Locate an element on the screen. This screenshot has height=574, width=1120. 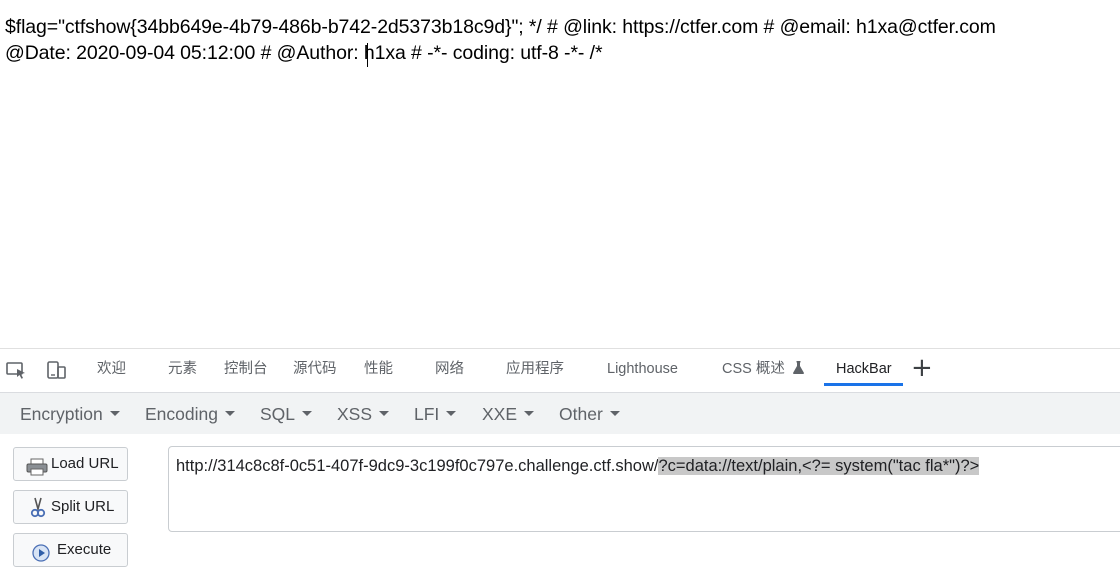
tab-console: 控制台 is located at coordinates (246, 369).